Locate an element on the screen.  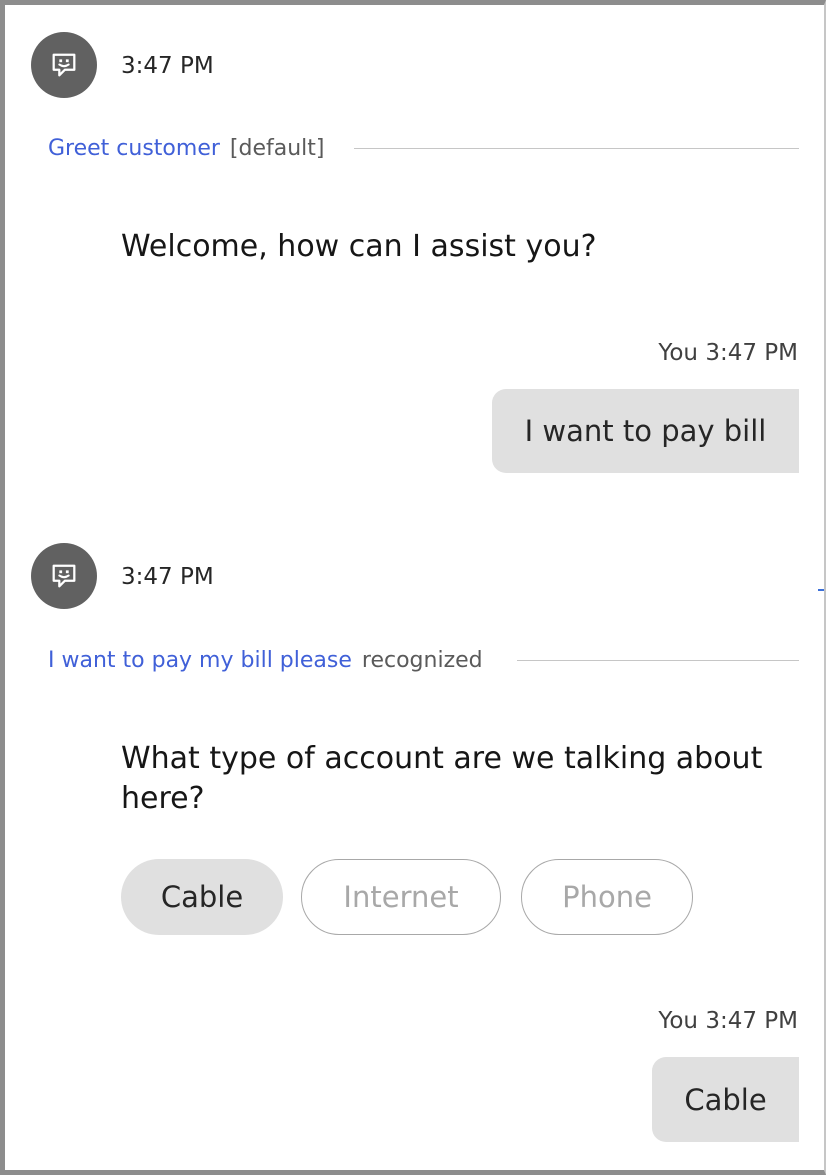
intent-tag: recognized is located at coordinates (422, 660).